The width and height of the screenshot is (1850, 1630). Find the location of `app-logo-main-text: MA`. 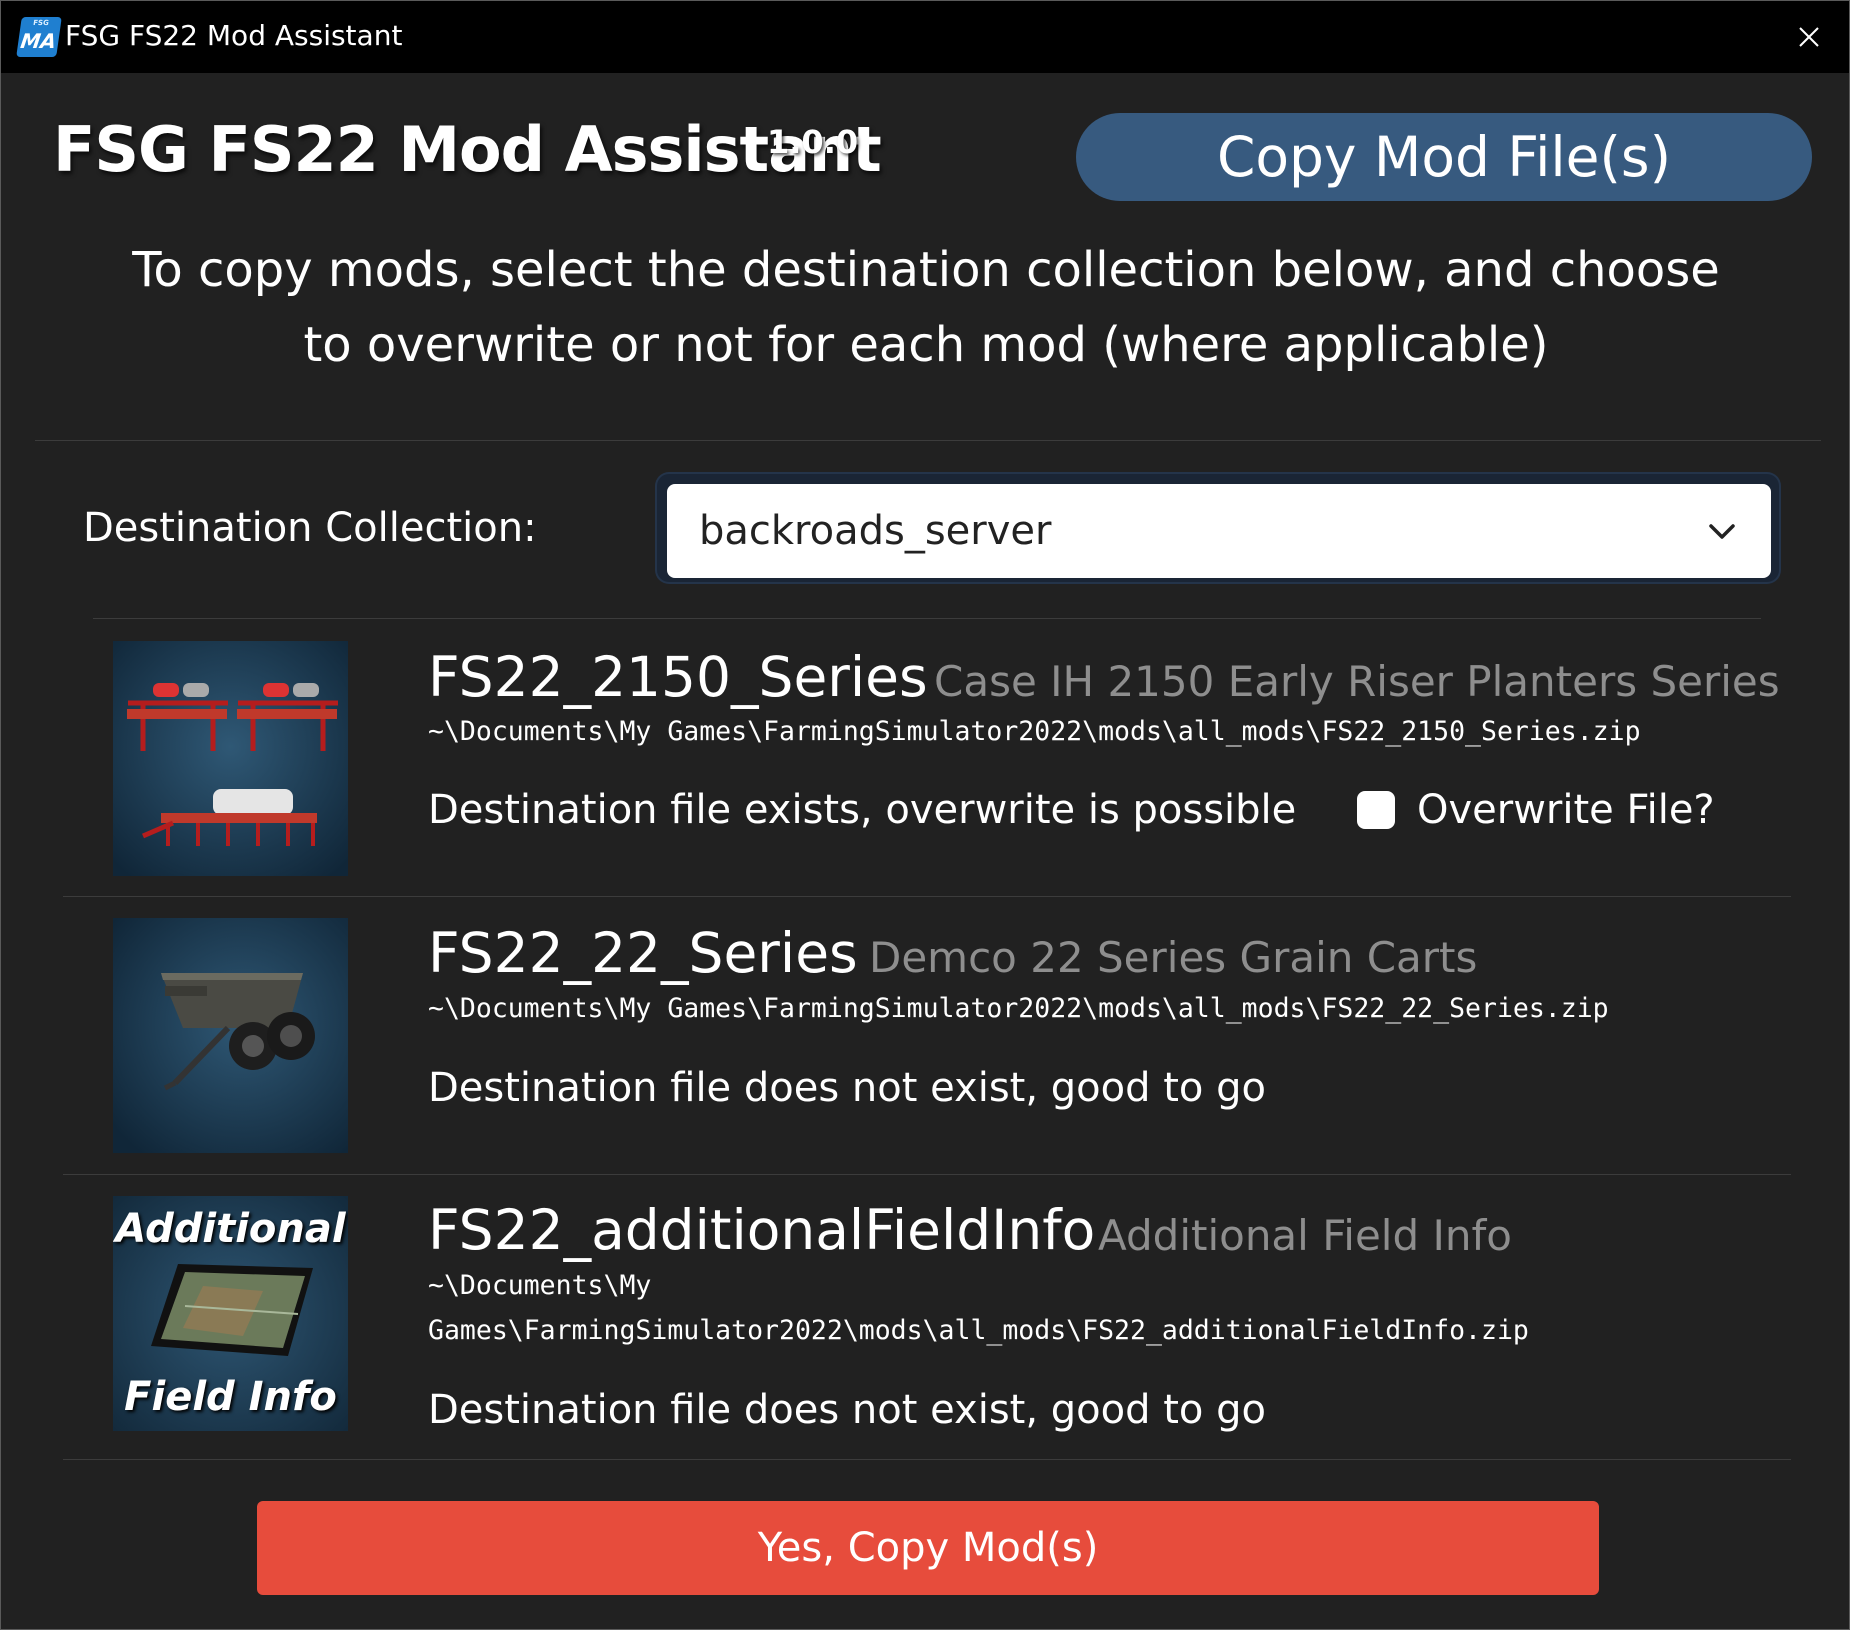

app-logo-main-text: MA is located at coordinates (38, 41).